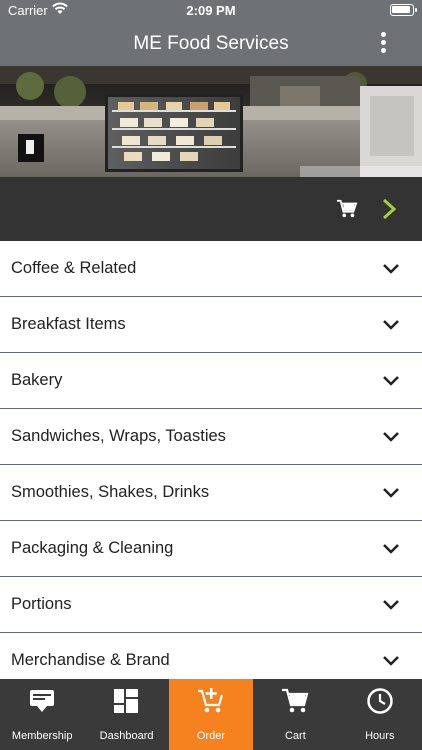 This screenshot has height=750, width=422. What do you see at coordinates (403, 10) in the screenshot?
I see `battery-icon` at bounding box center [403, 10].